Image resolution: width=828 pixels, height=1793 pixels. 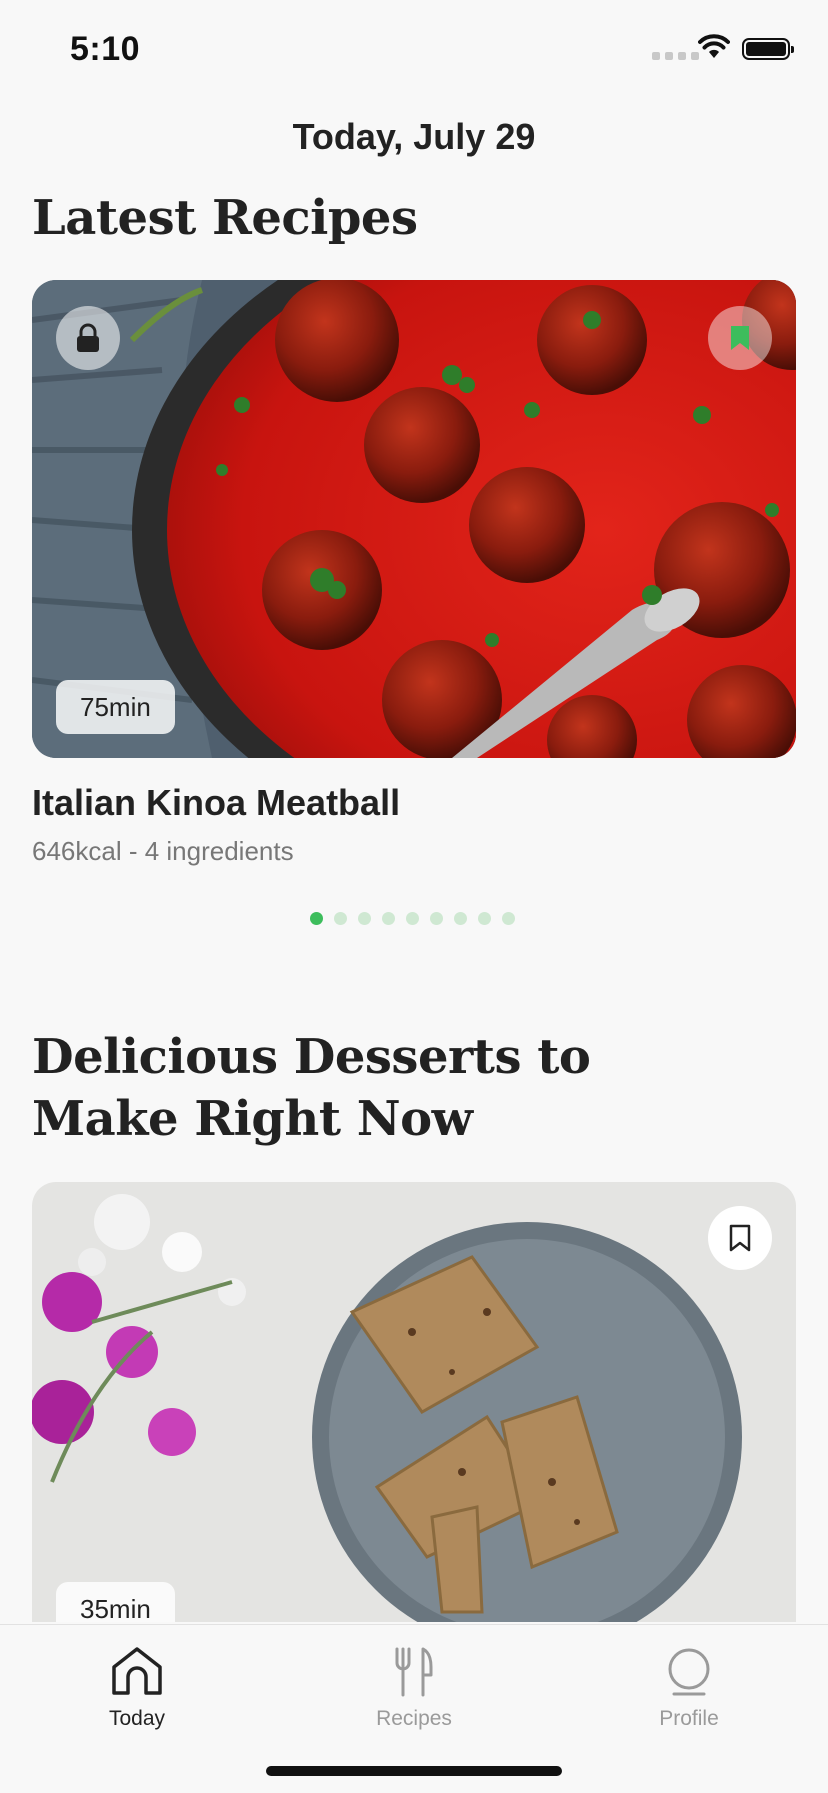 I want to click on battery-icon, so click(x=768, y=49).